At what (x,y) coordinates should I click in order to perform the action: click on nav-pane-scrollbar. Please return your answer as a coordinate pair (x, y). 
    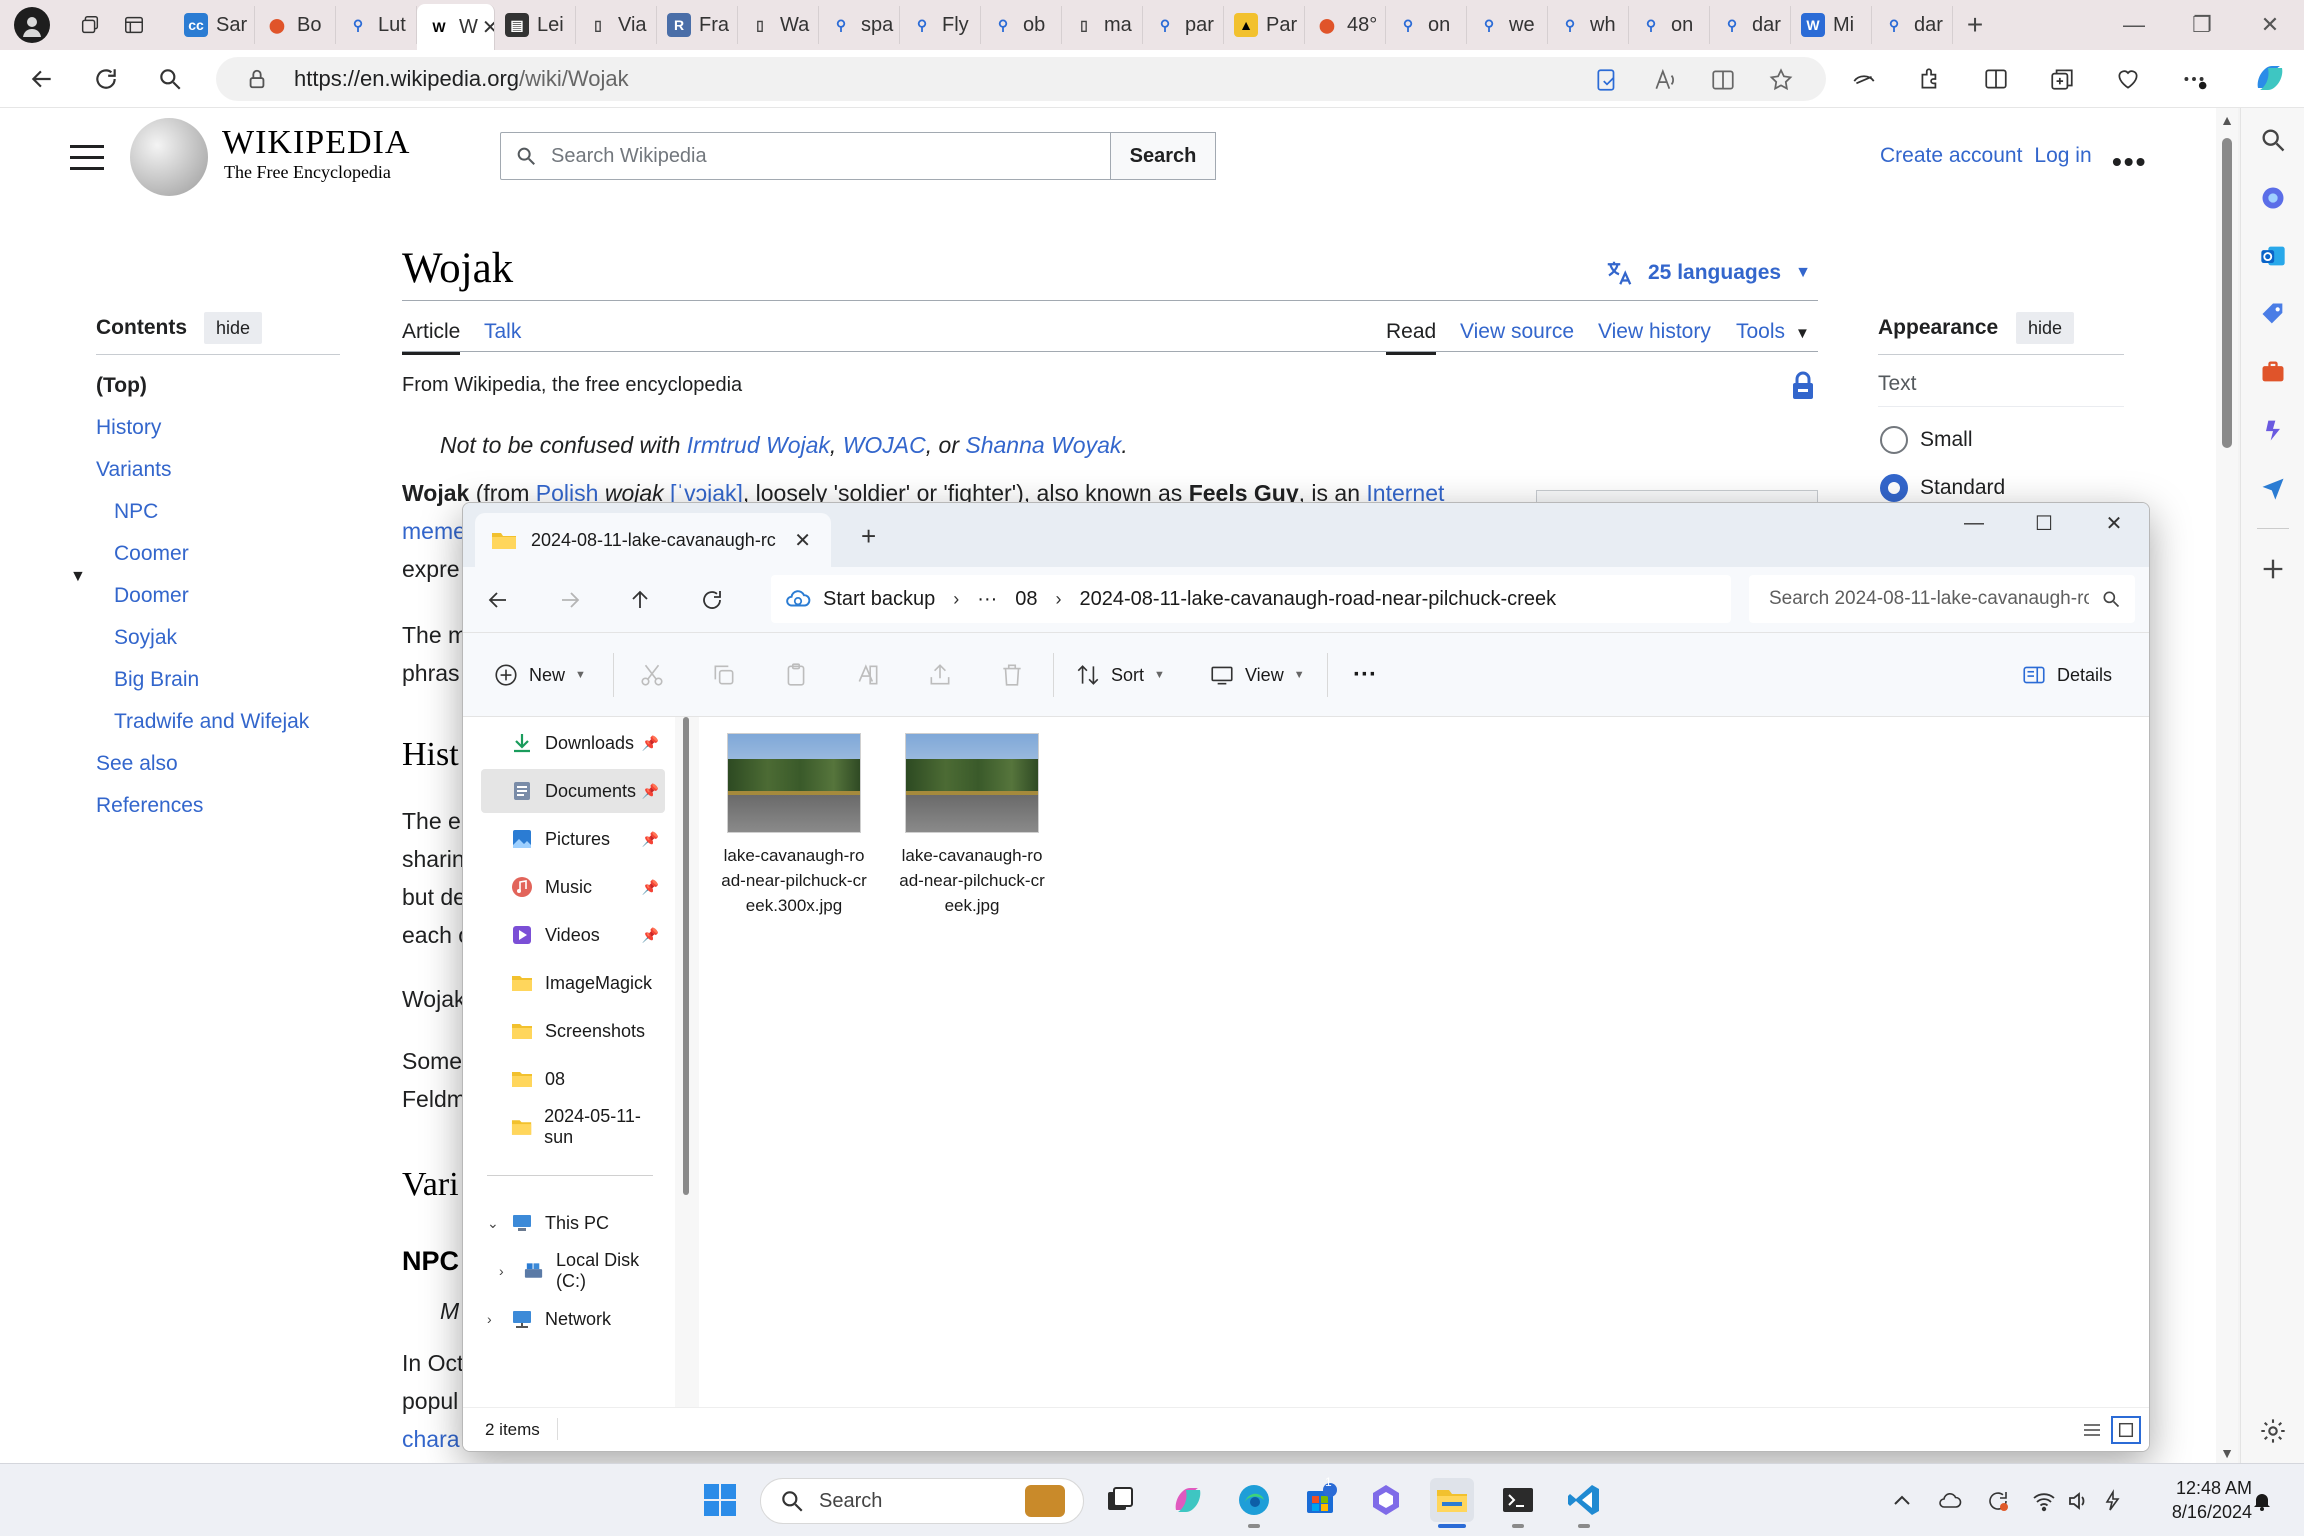
    Looking at the image, I should click on (686, 956).